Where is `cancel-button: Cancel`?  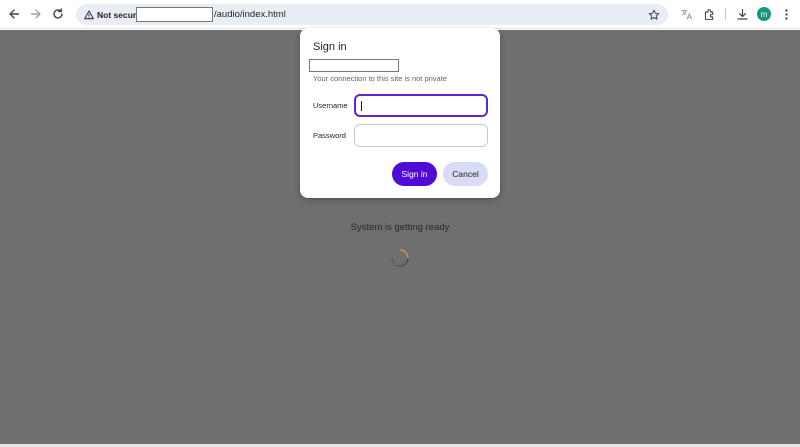
cancel-button: Cancel is located at coordinates (465, 174).